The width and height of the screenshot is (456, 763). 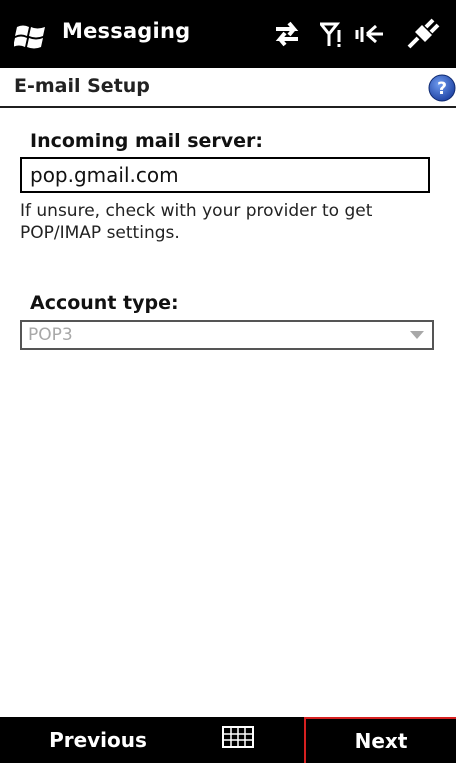 What do you see at coordinates (332, 34) in the screenshot?
I see `signal-icon` at bounding box center [332, 34].